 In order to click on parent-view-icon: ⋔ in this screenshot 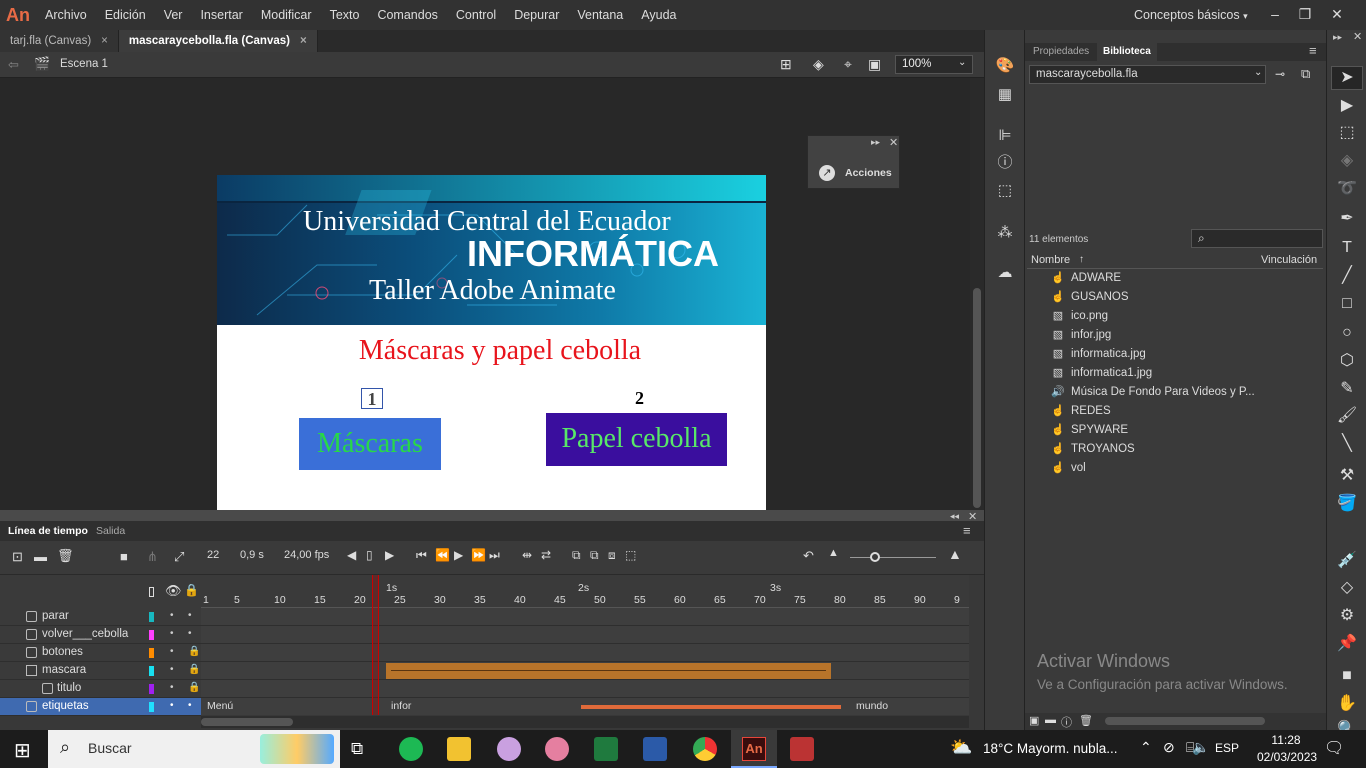, I will do `click(152, 557)`.